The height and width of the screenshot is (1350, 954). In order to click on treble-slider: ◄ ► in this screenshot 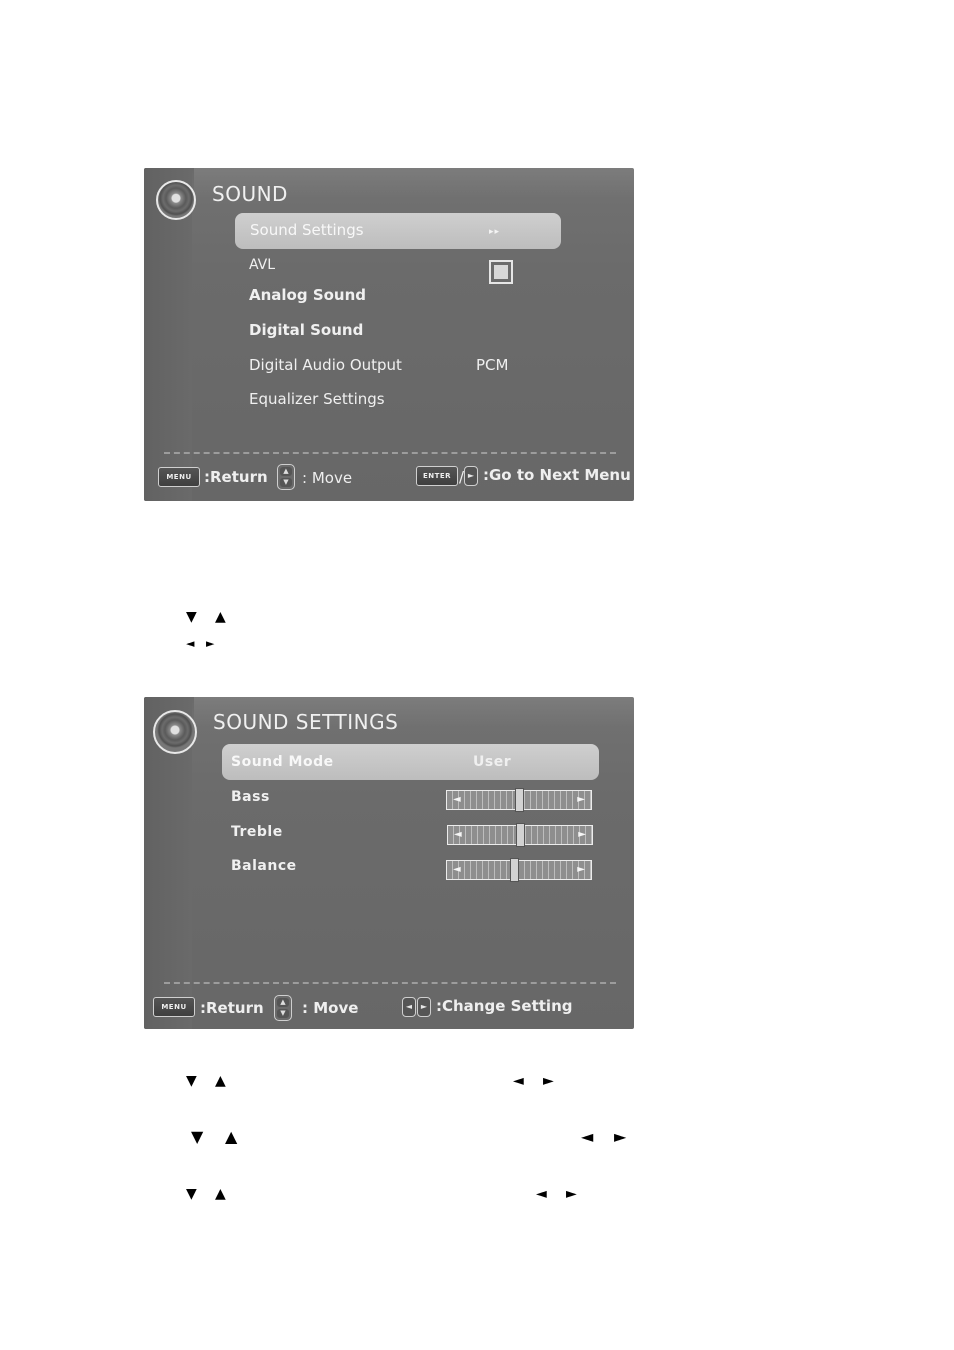, I will do `click(520, 835)`.